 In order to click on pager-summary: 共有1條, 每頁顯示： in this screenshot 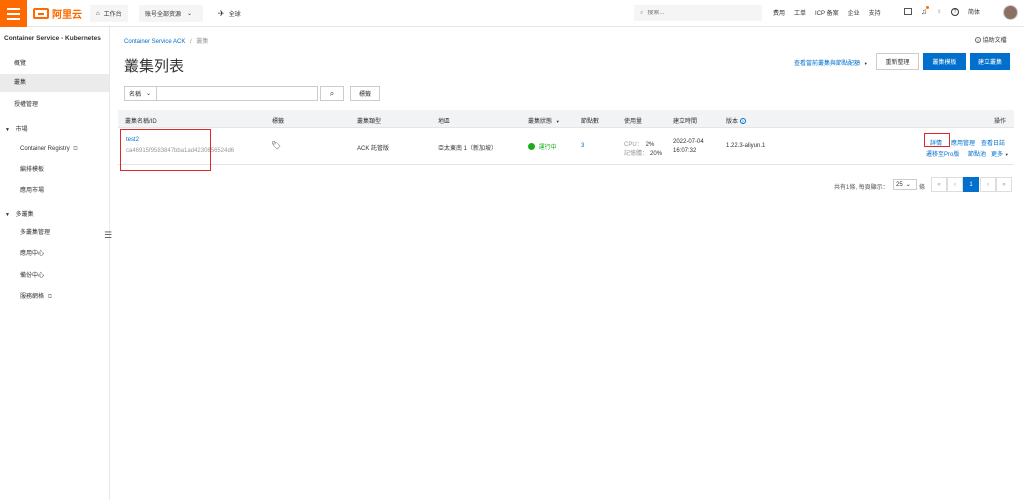, I will do `click(861, 188)`.